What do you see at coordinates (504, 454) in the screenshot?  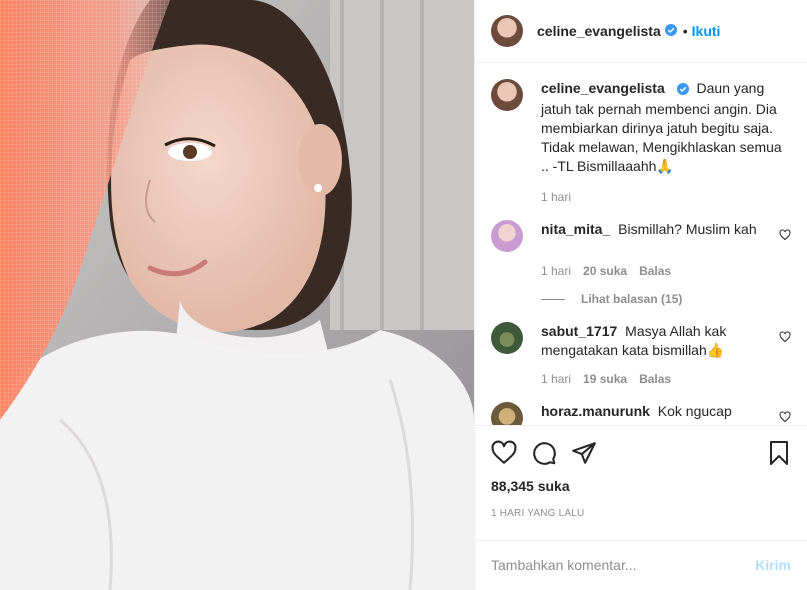 I see `heart-icon` at bounding box center [504, 454].